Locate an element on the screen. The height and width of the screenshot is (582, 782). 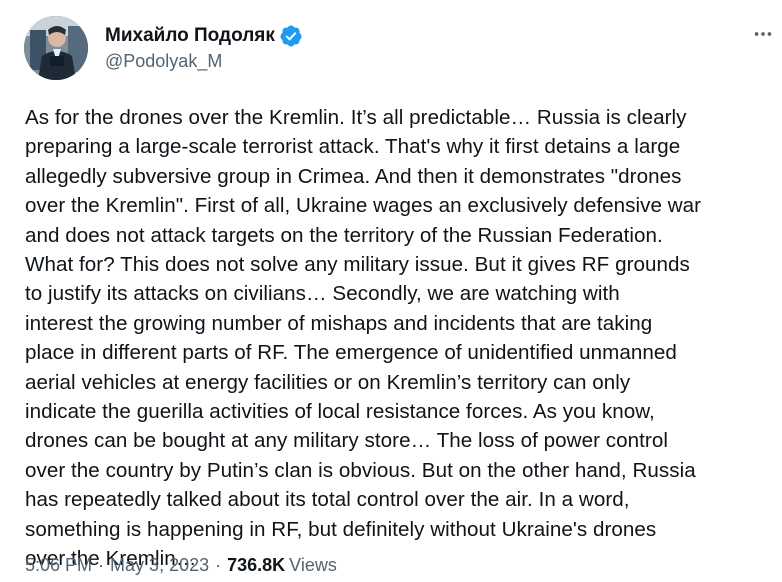
more-horizontal-icon is located at coordinates (763, 34).